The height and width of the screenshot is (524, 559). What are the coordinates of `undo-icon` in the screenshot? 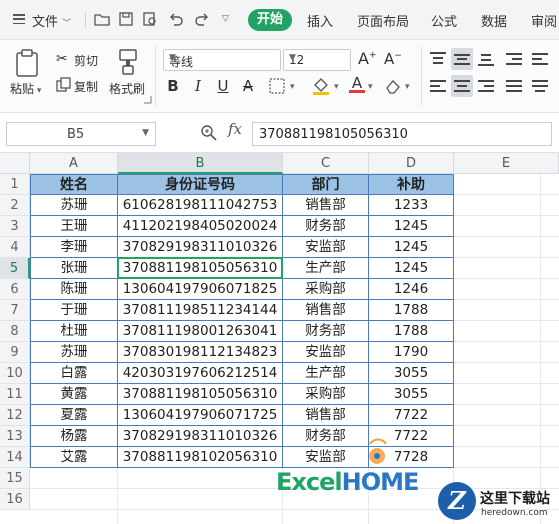 It's located at (176, 19).